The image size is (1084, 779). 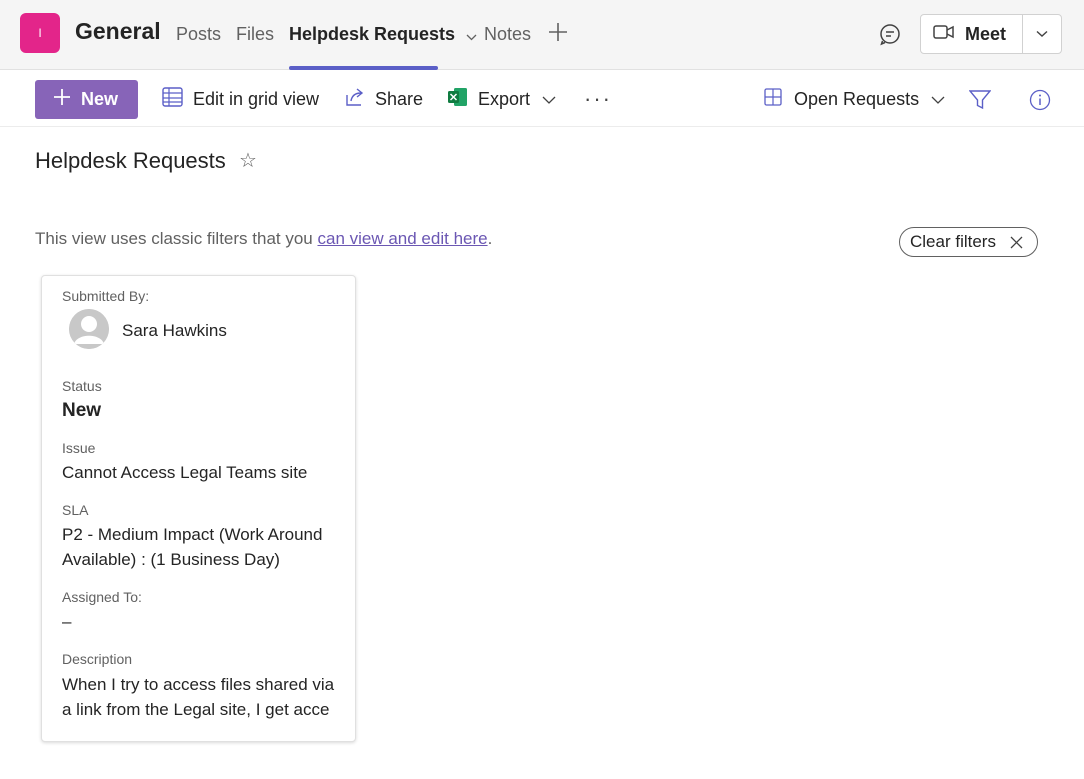 What do you see at coordinates (176, 238) in the screenshot?
I see `notice-text: This view uses classic filters that you` at bounding box center [176, 238].